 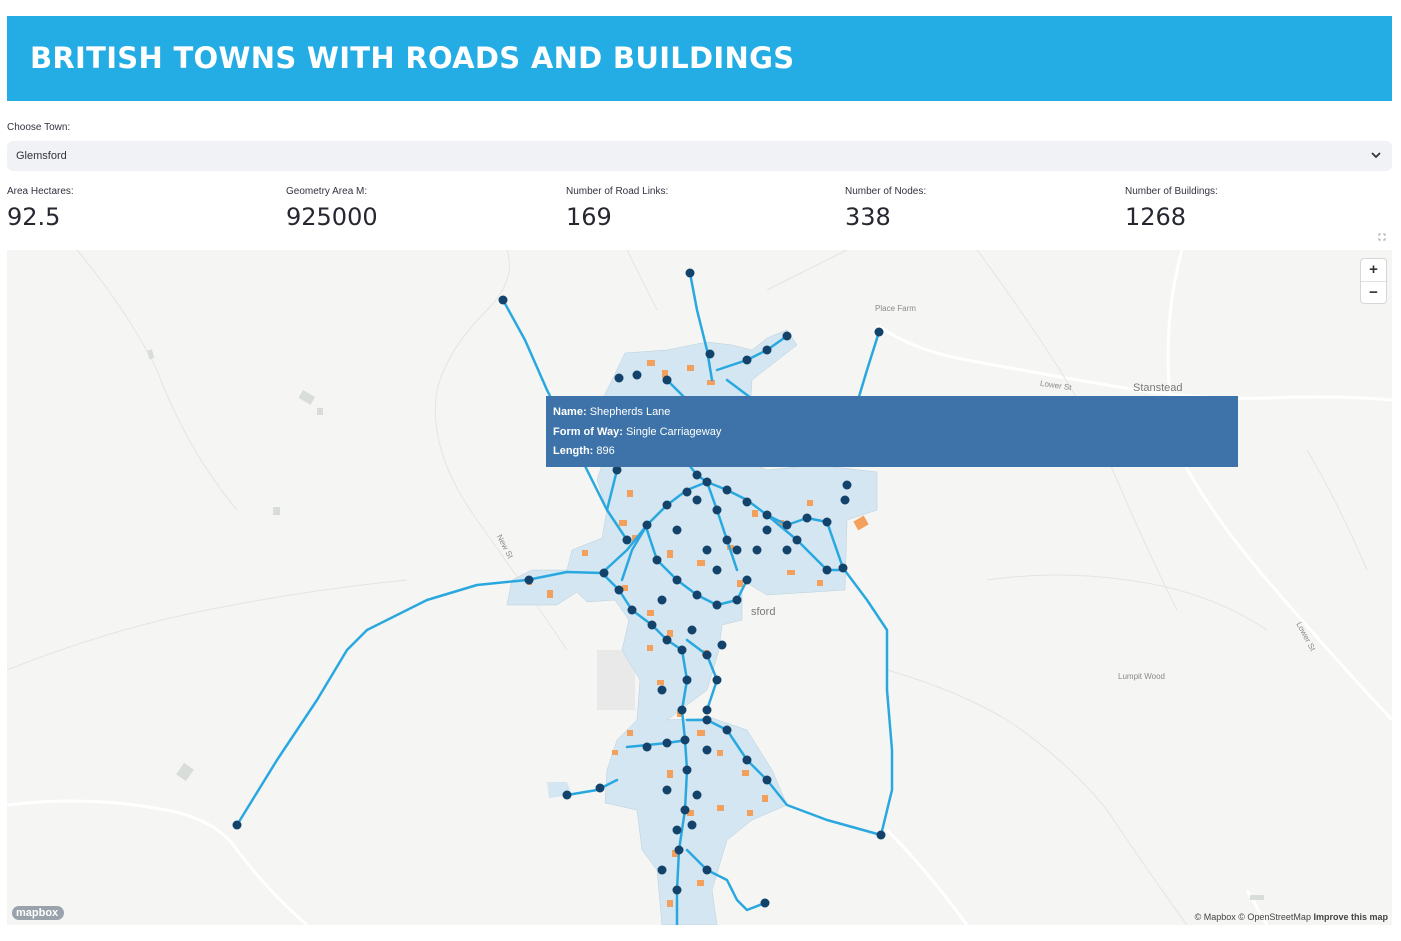 I want to click on fullscreen-icon, so click(x=1382, y=237).